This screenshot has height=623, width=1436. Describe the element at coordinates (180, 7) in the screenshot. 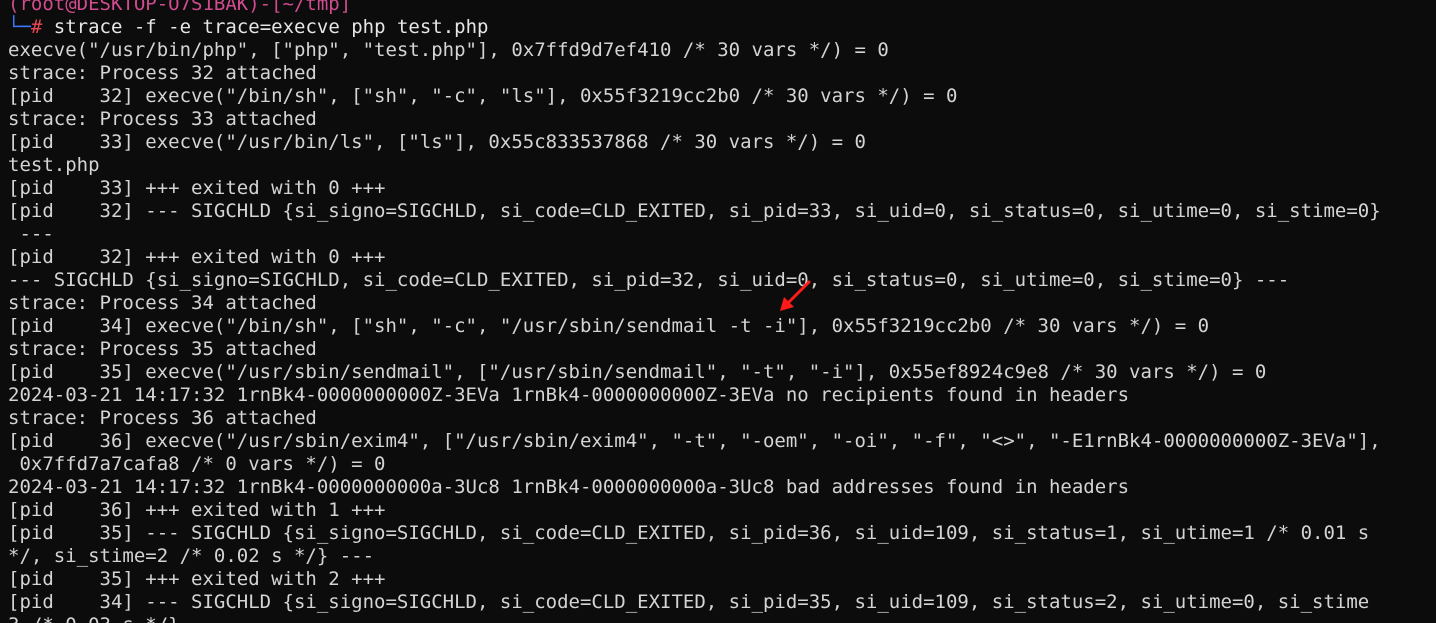

I see `prompt-host-path: (root@DESKTOP-O7S1BAK)-[~/tmp]` at that location.